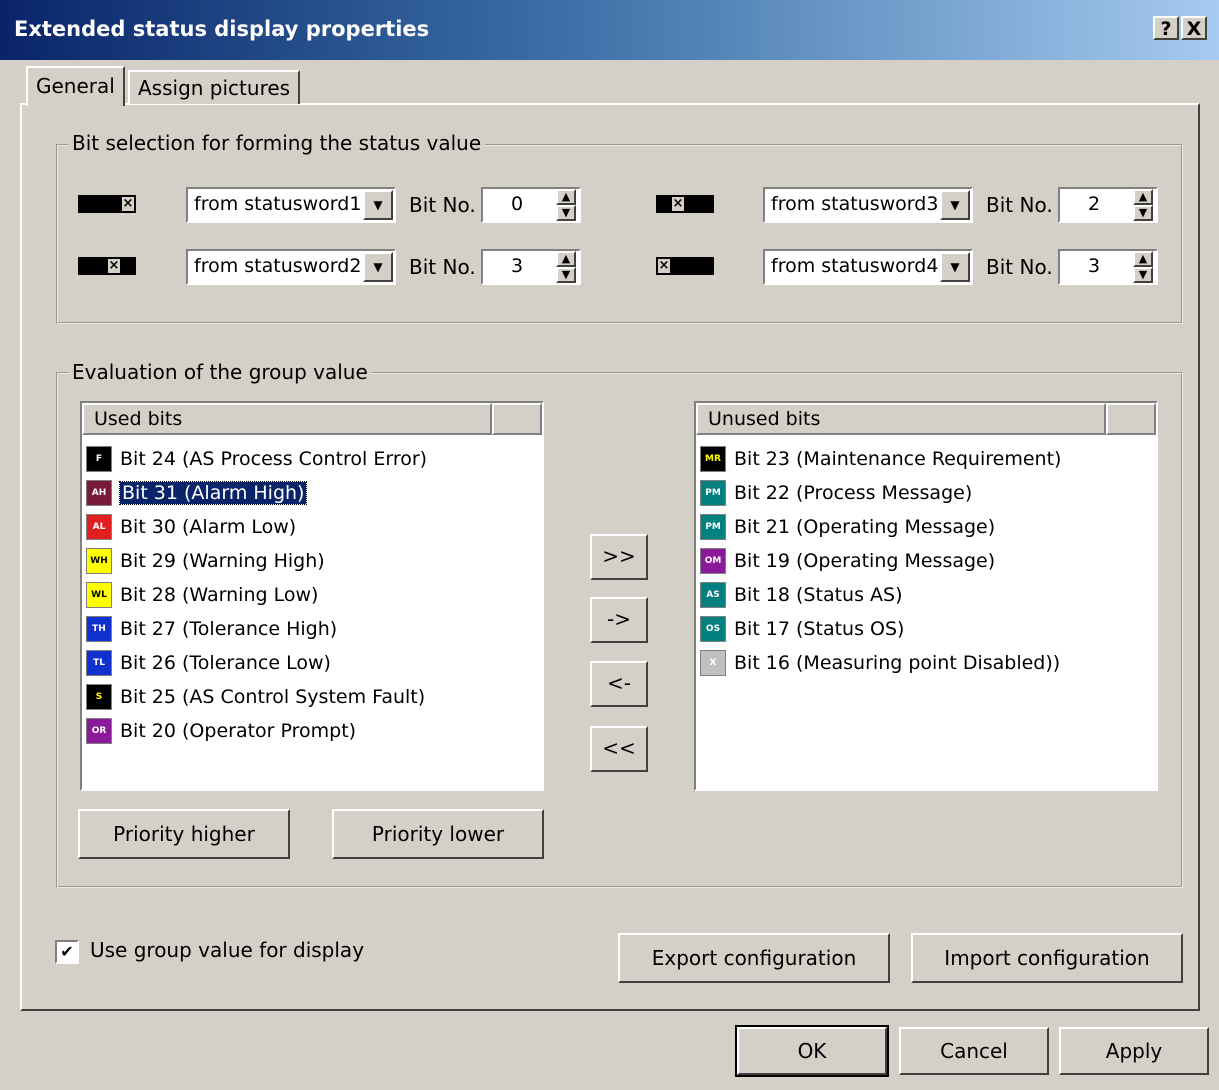 The width and height of the screenshot is (1219, 1090). Describe the element at coordinates (214, 87) in the screenshot. I see `tab-assign-pictures: Assign pictures` at that location.